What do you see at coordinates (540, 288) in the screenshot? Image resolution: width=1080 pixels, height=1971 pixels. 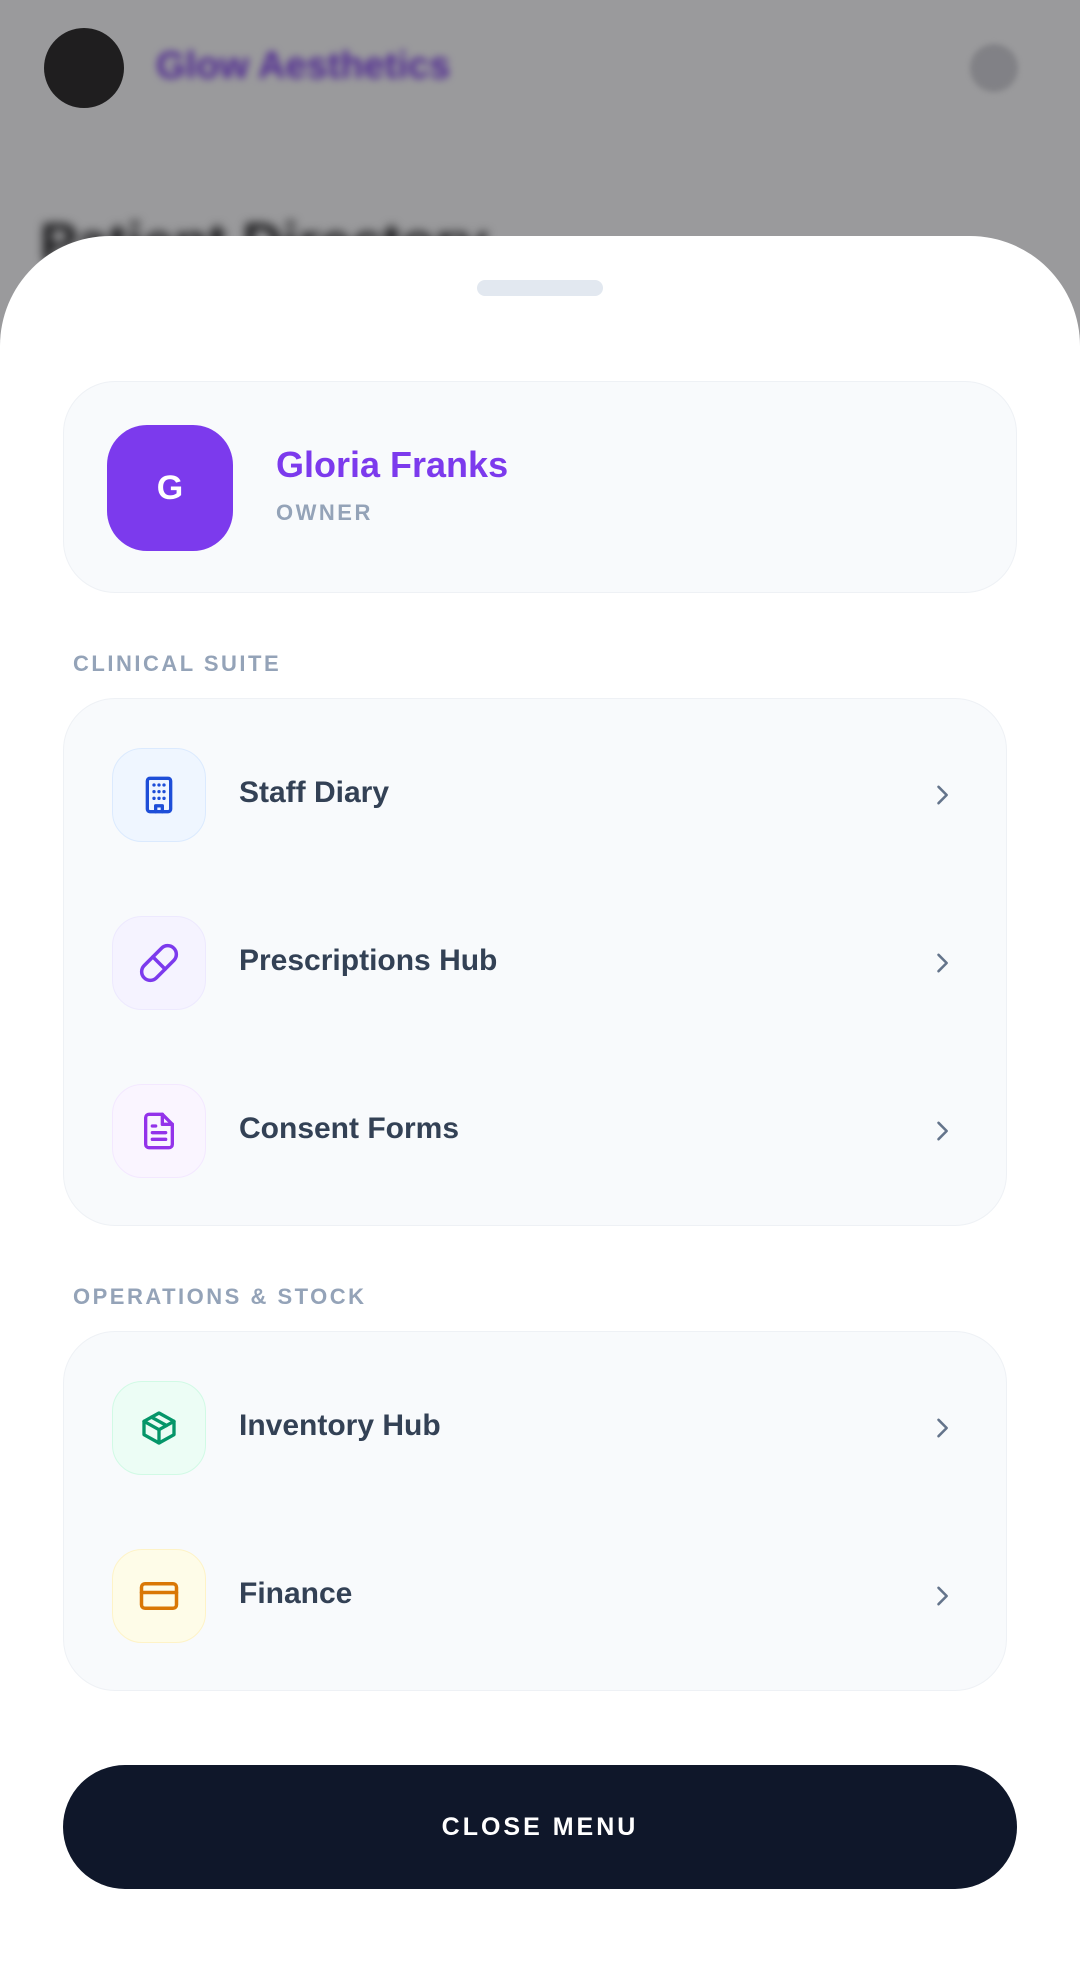 I see `drag-handle` at bounding box center [540, 288].